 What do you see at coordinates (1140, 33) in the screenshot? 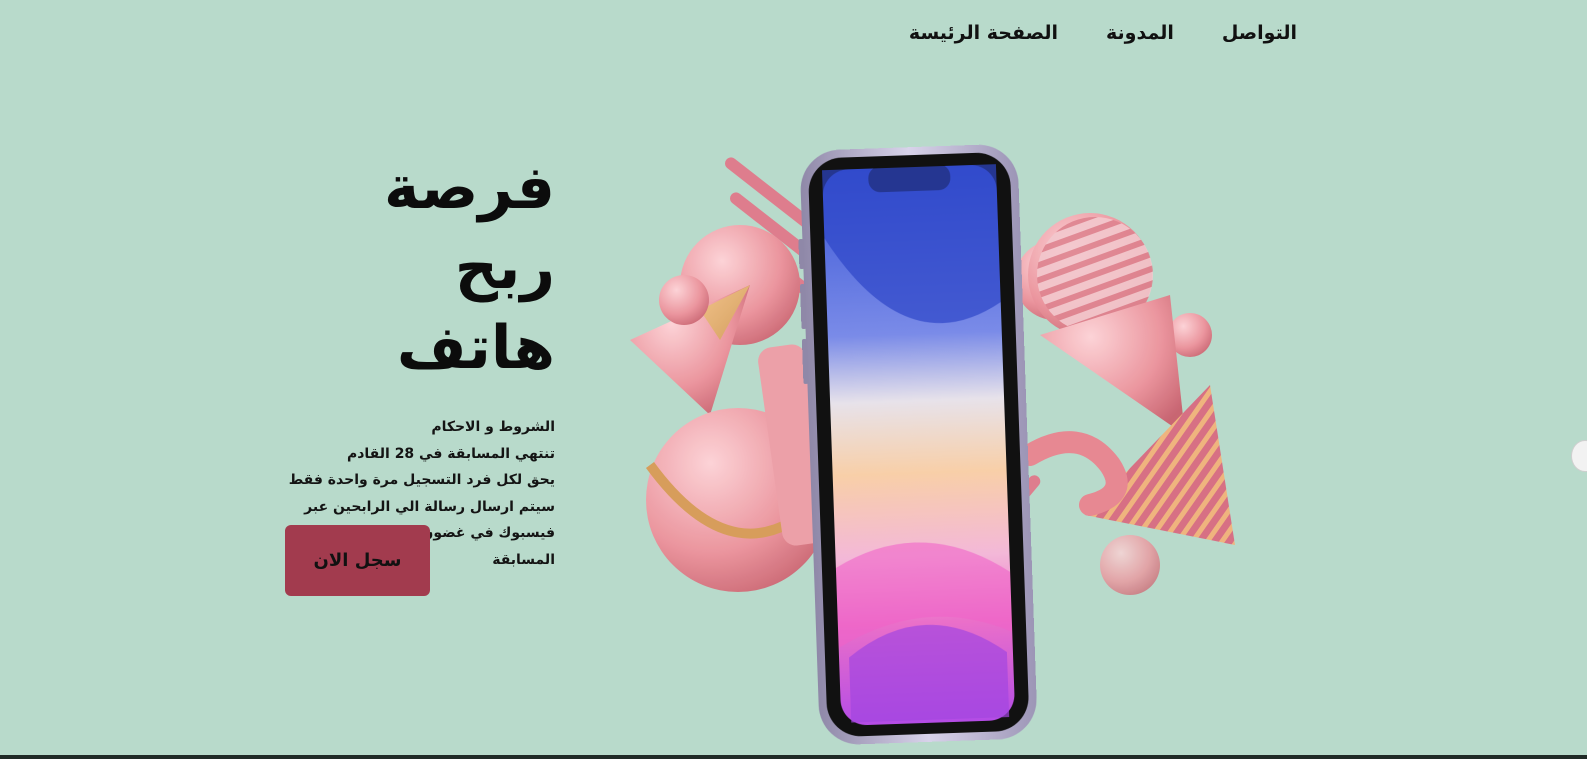
I see `nav-item-blog: المدونة` at bounding box center [1140, 33].